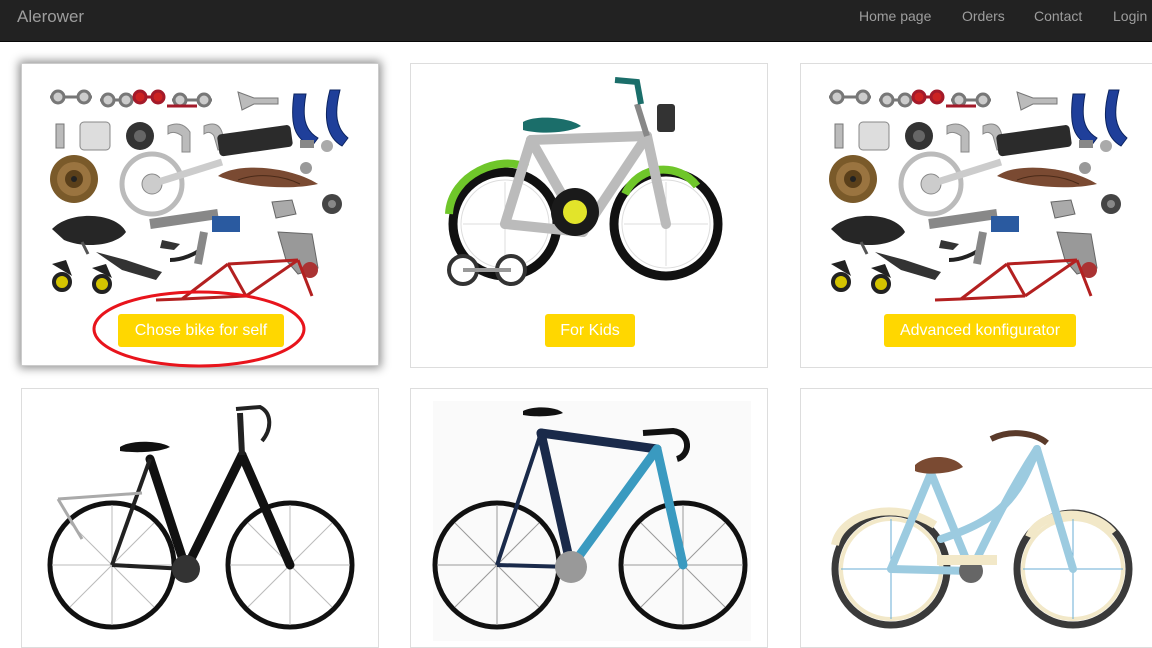 This screenshot has width=1152, height=648. I want to click on nav-contact: Contact, so click(1058, 16).